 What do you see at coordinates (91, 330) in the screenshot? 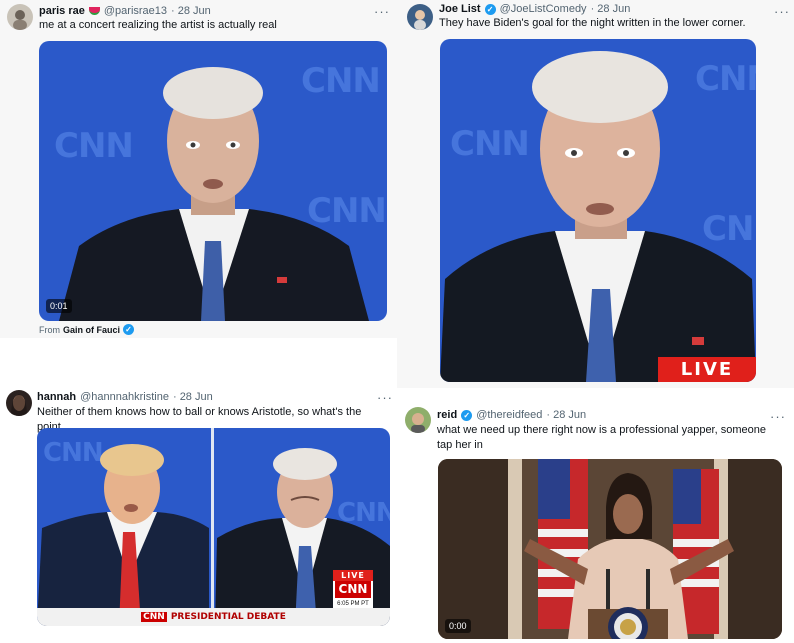
I see `source-name: Gain of Fauci` at bounding box center [91, 330].